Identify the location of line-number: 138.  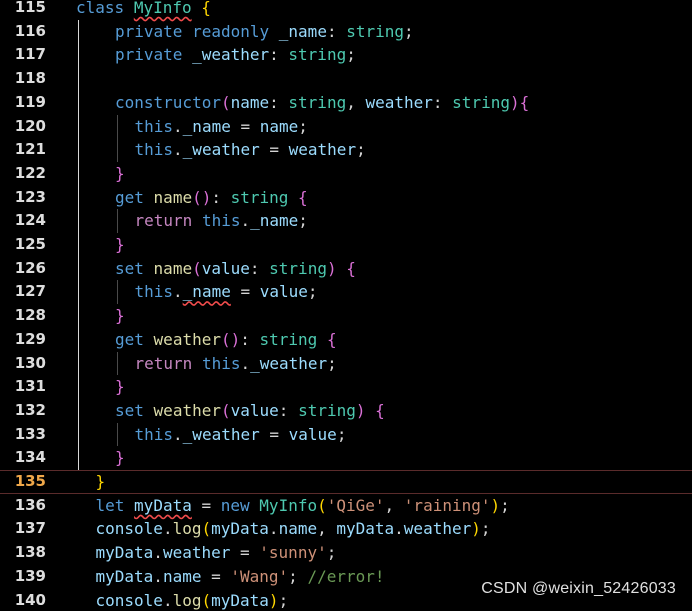
(30, 552).